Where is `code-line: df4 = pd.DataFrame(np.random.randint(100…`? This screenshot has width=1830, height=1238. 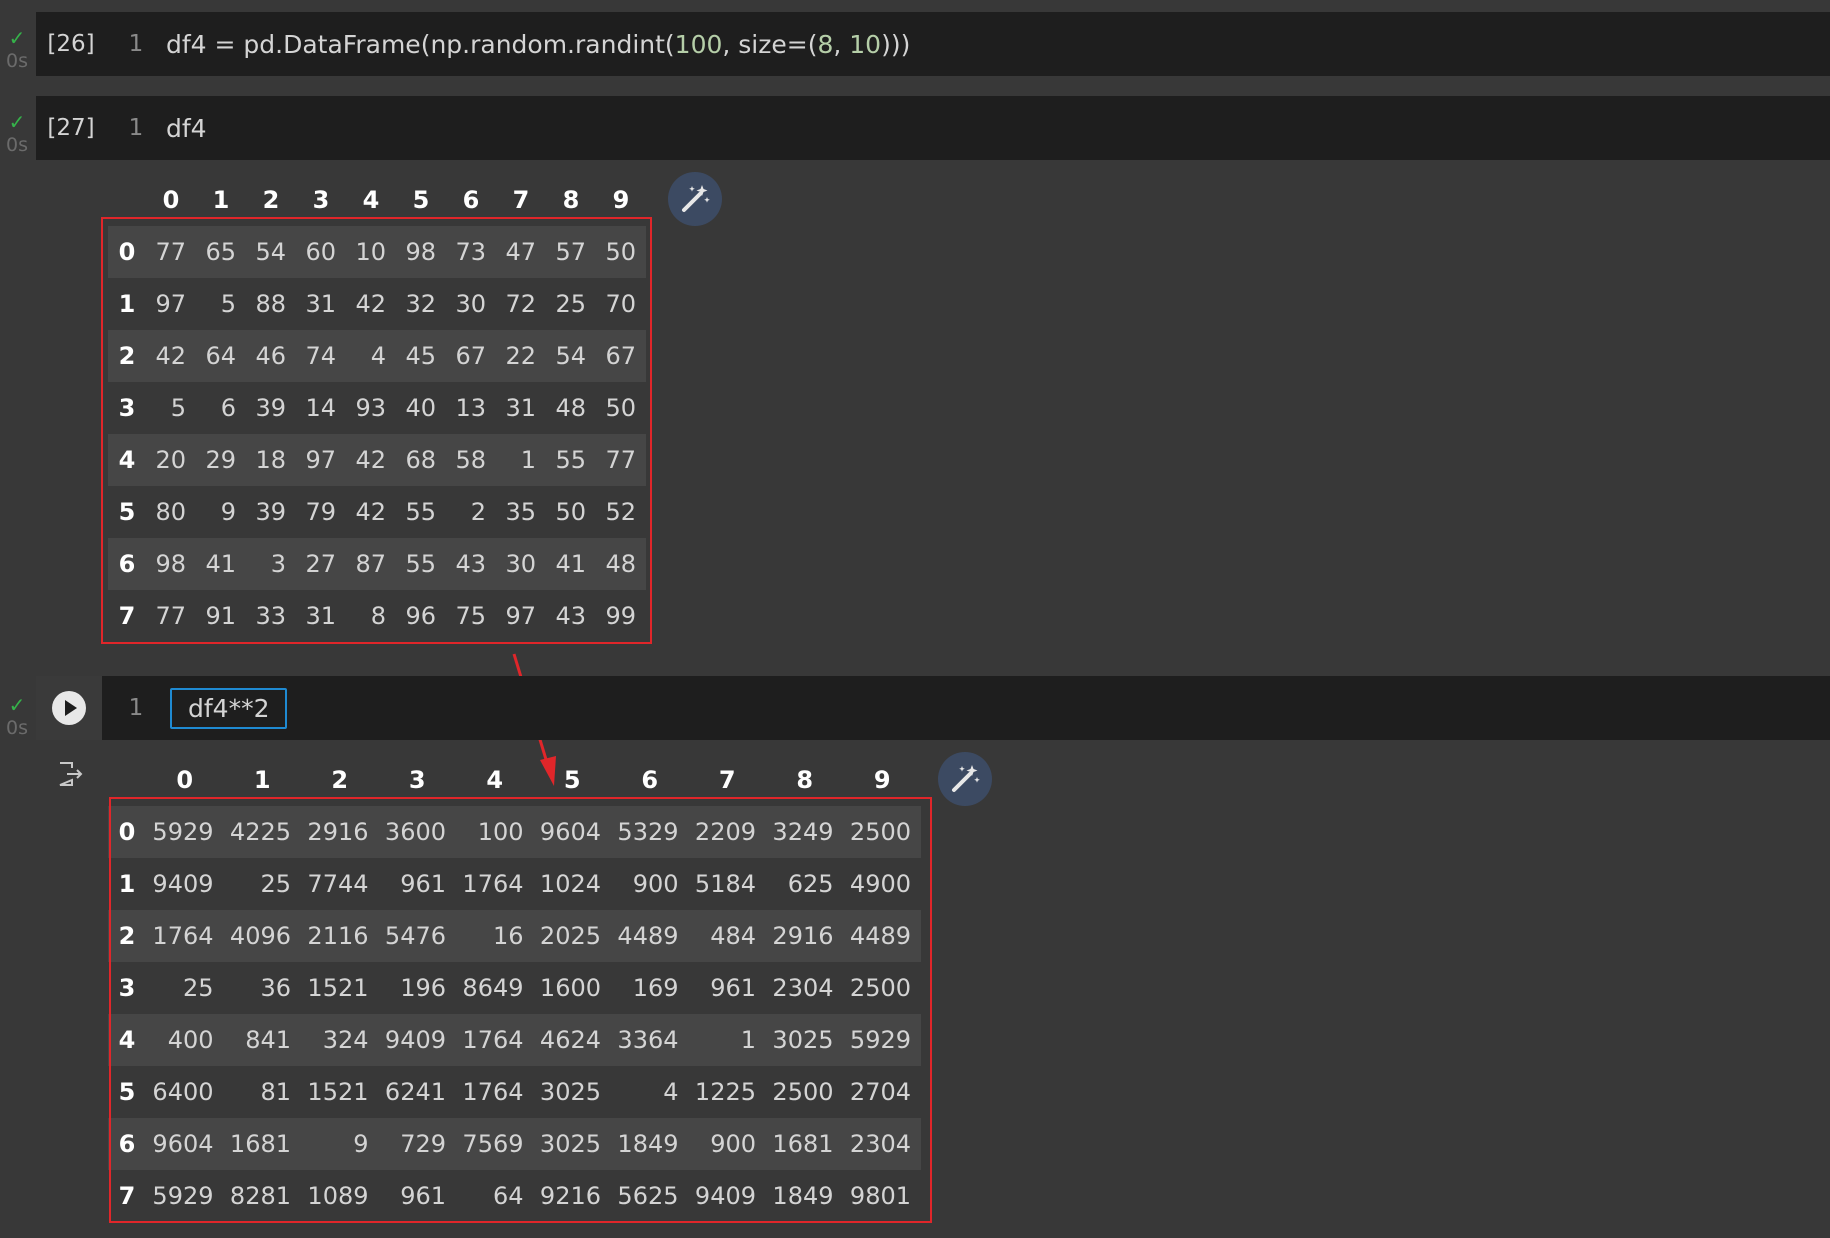 code-line: df4 = pd.DataFrame(np.random.randint(100… is located at coordinates (538, 44).